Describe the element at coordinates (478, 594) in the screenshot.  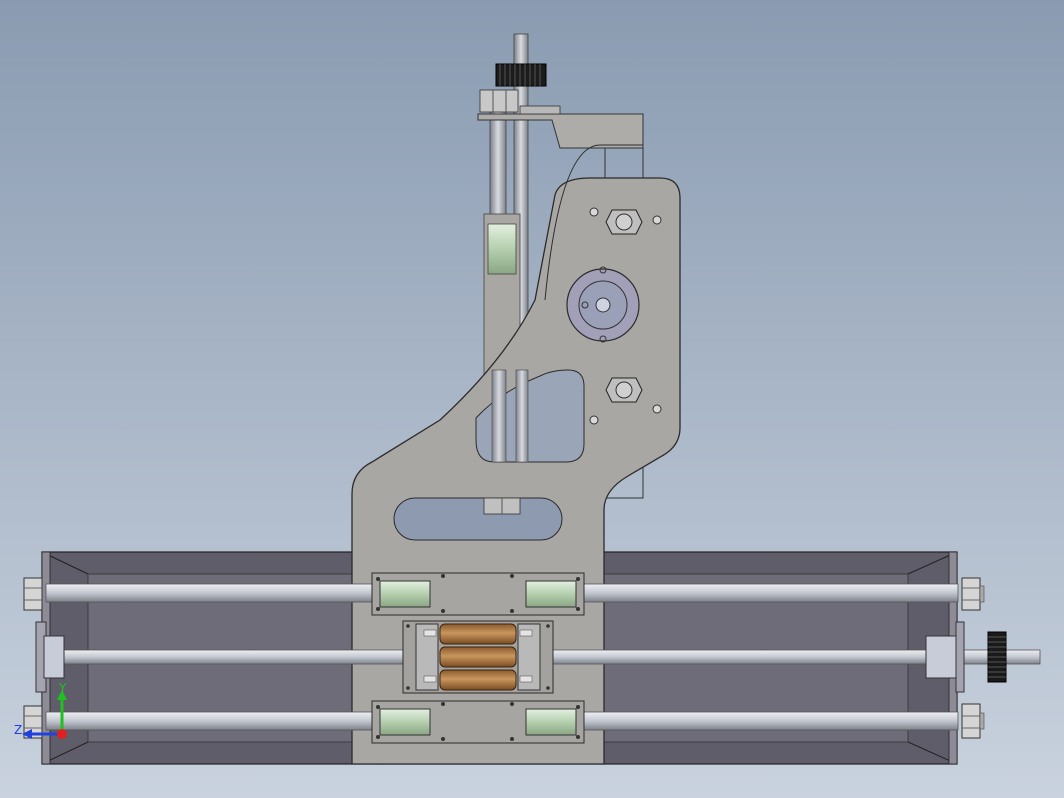
I see `bushing-block-top` at that location.